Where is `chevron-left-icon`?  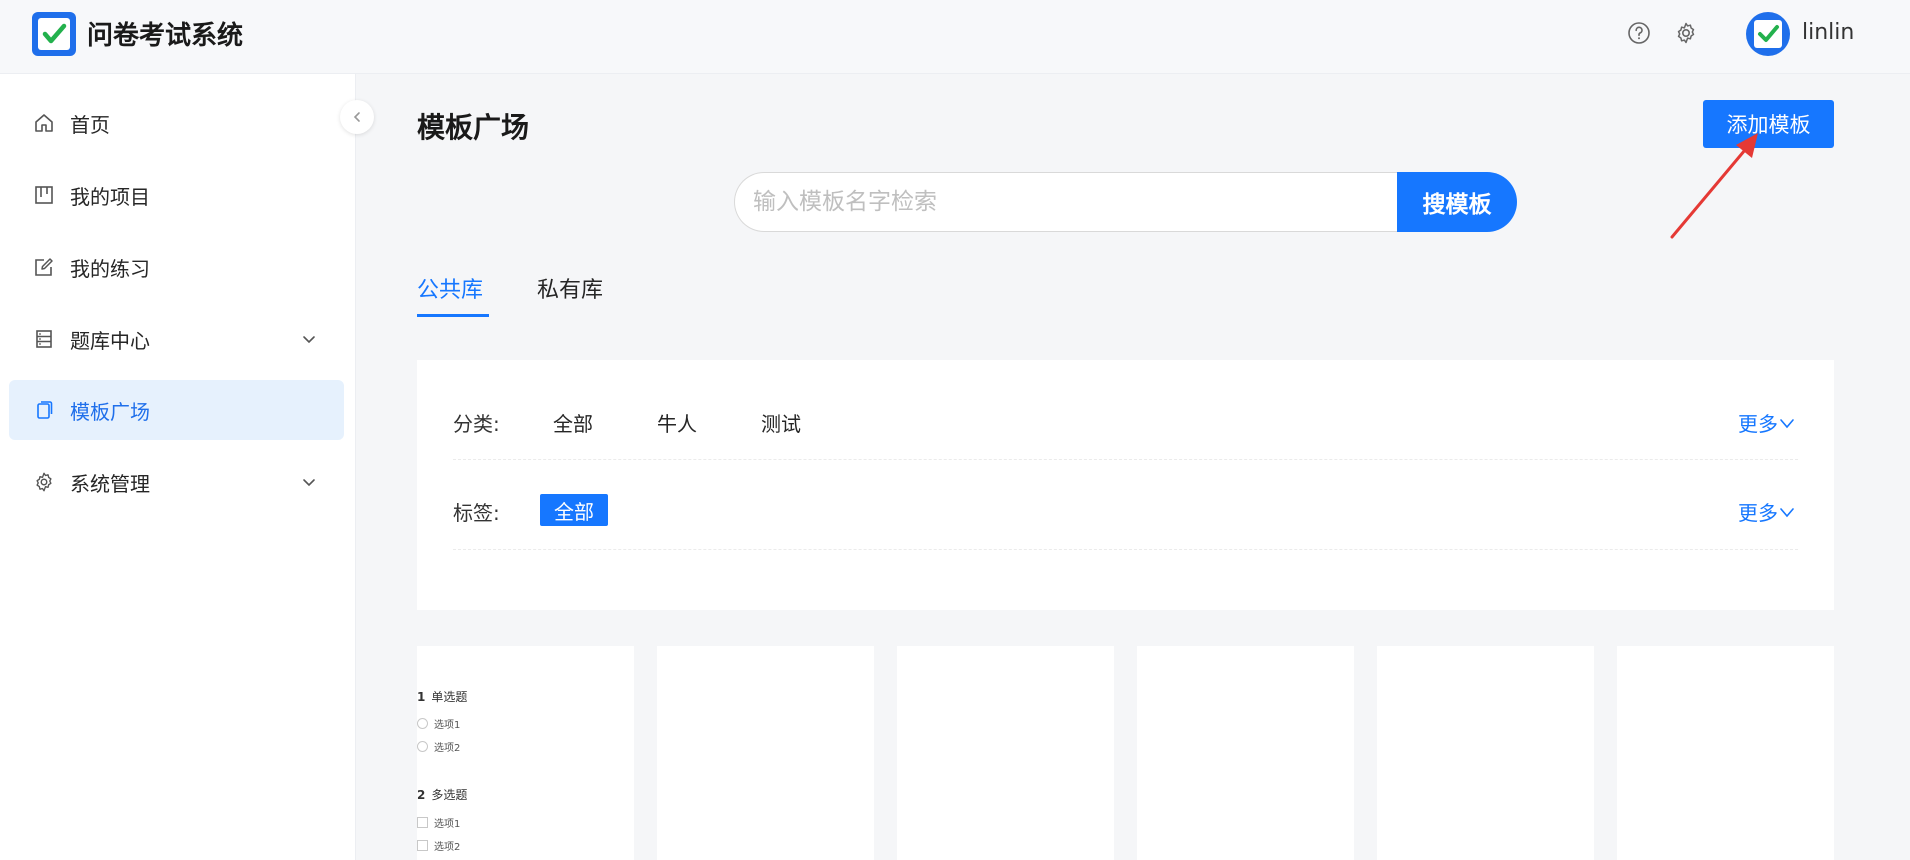 chevron-left-icon is located at coordinates (356, 117).